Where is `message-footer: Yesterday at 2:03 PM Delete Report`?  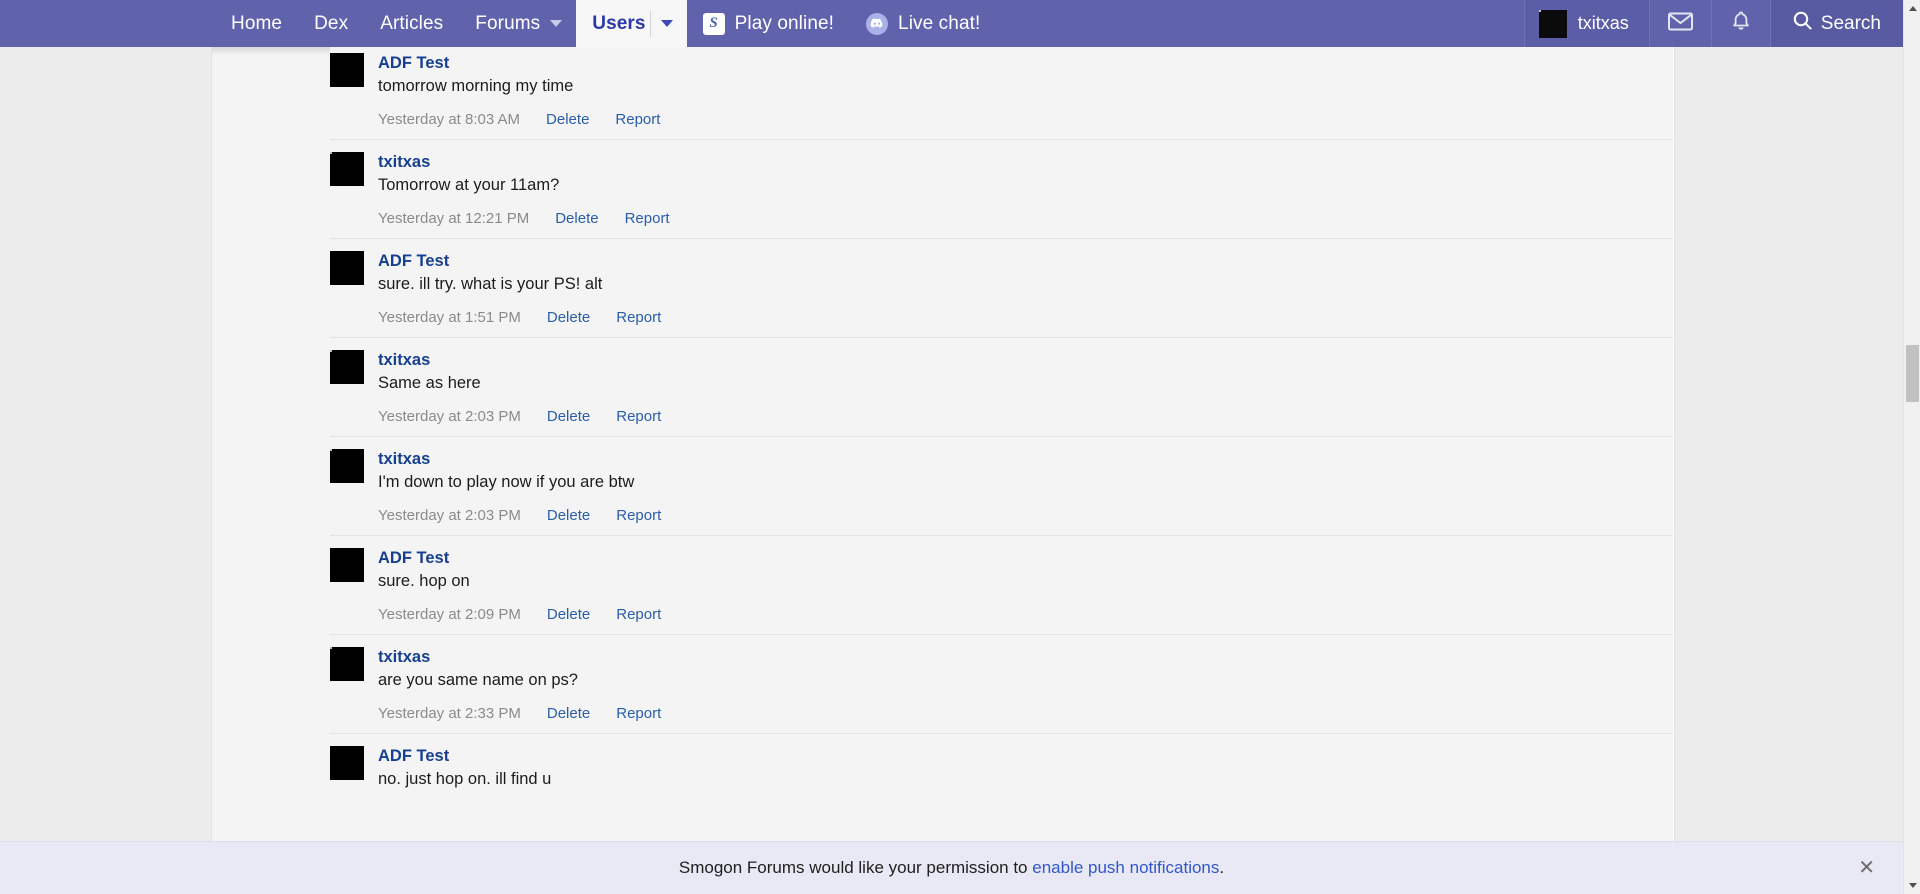 message-footer: Yesterday at 2:03 PM Delete Report is located at coordinates (1025, 416).